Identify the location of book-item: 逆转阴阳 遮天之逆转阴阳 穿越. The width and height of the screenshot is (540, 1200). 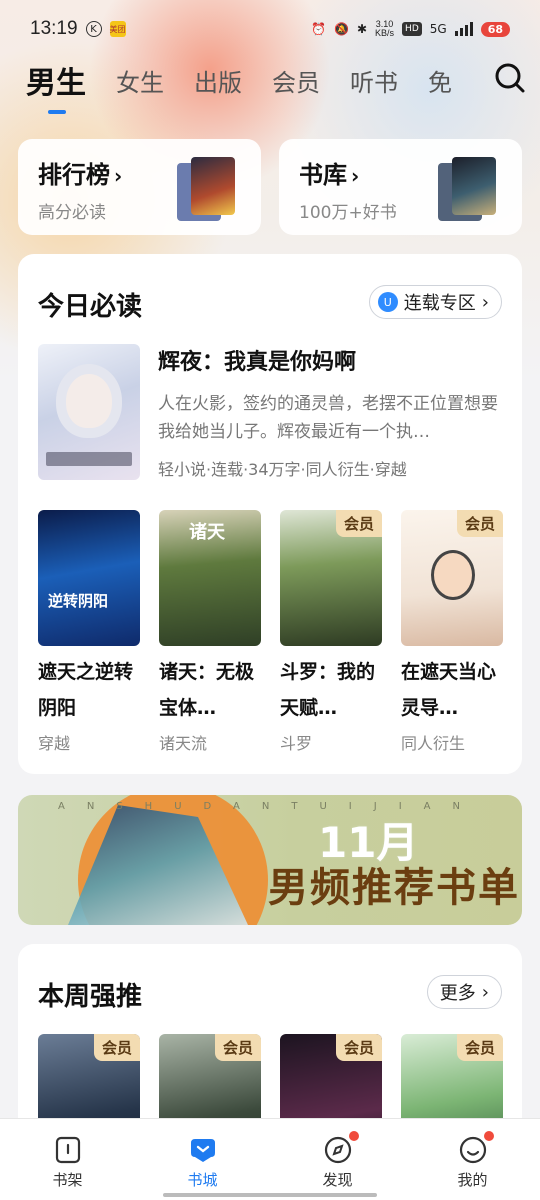
(89, 632).